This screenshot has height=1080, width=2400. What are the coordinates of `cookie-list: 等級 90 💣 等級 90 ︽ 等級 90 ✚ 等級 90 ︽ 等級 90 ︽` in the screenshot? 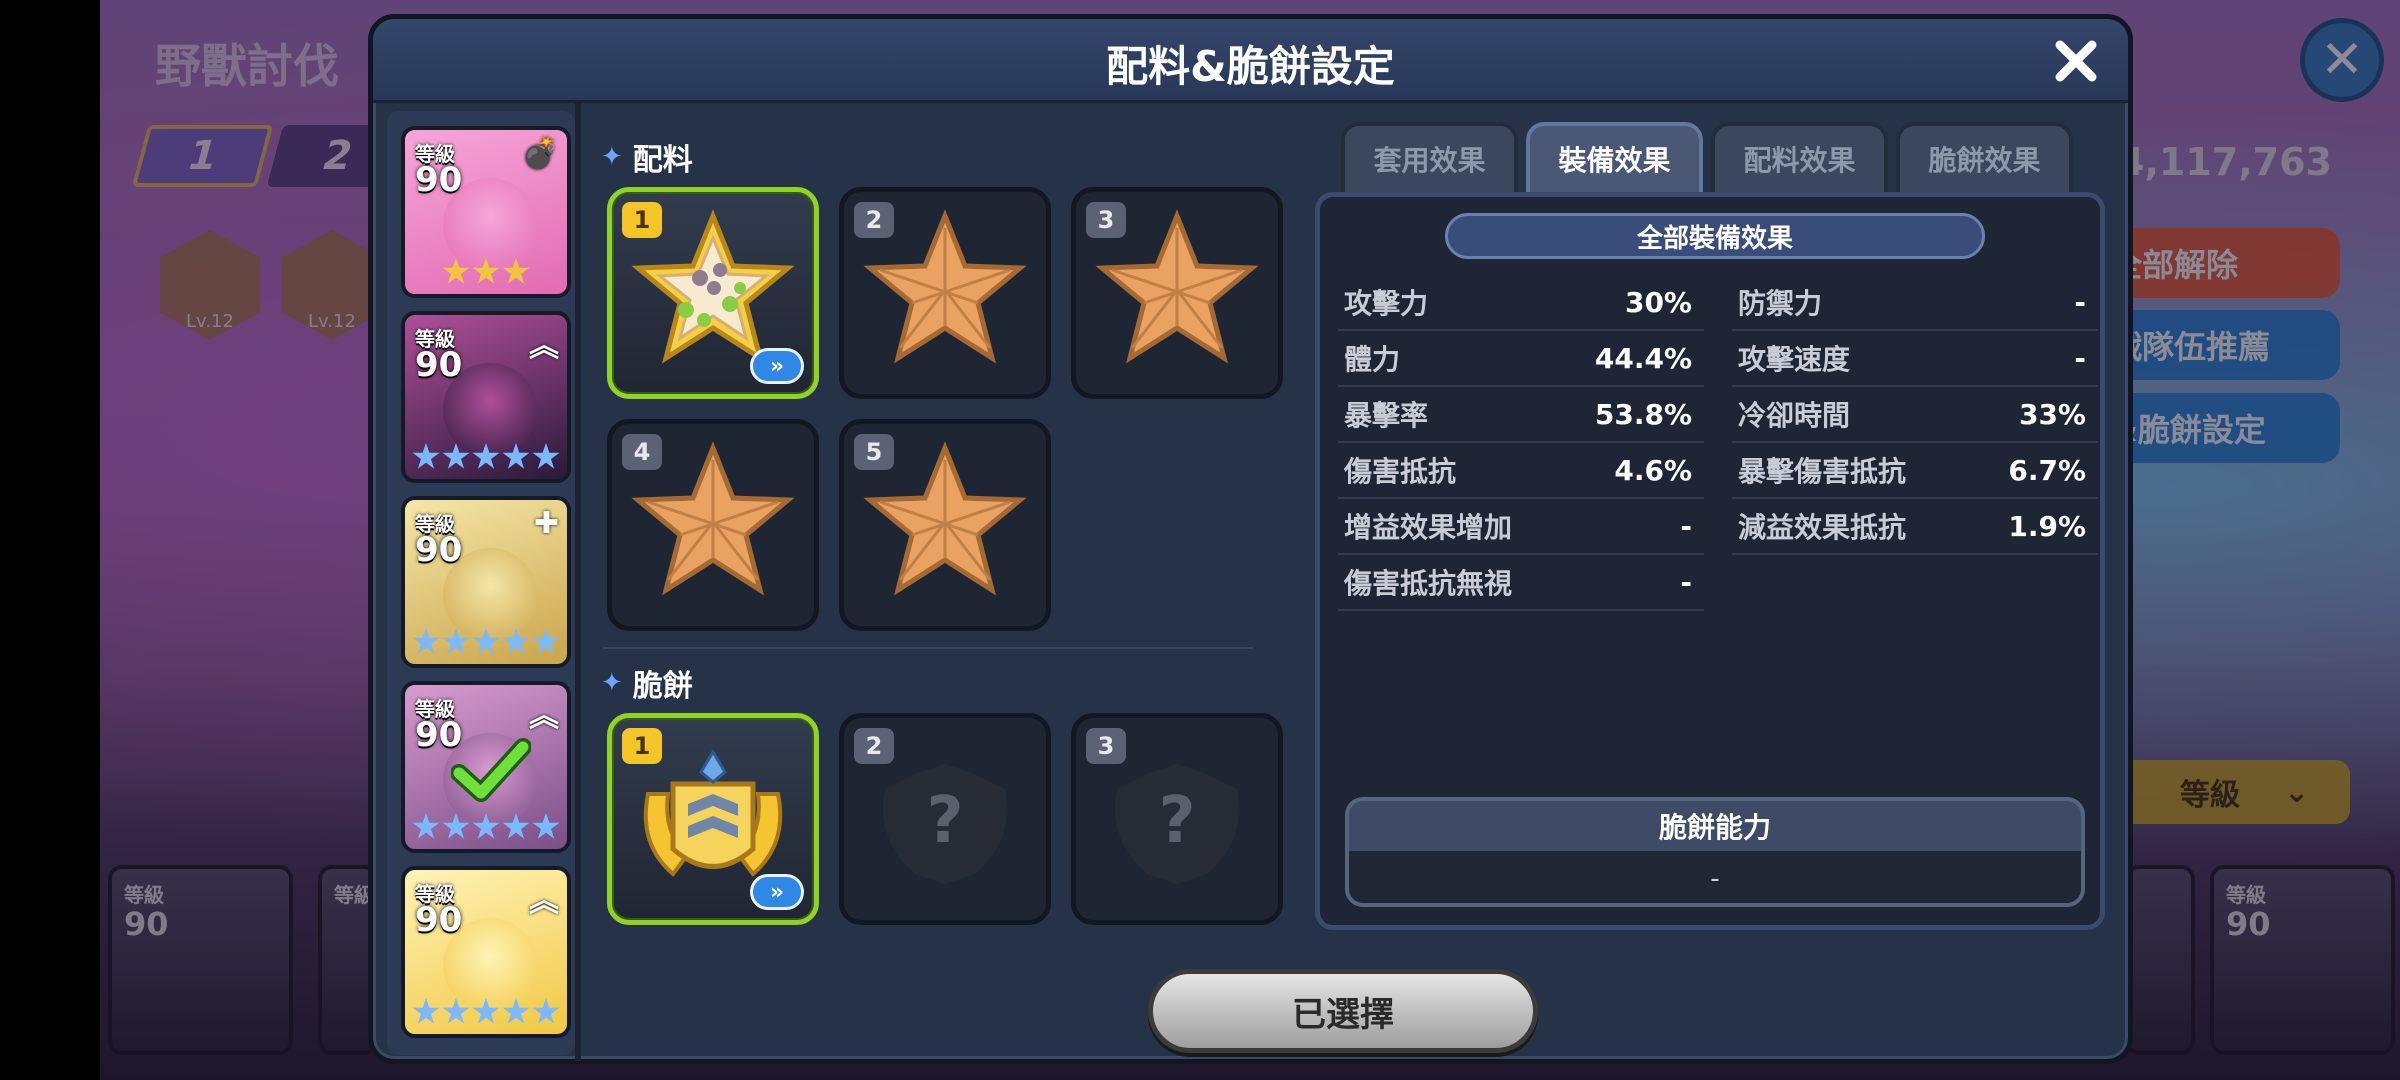 It's located at (481, 583).